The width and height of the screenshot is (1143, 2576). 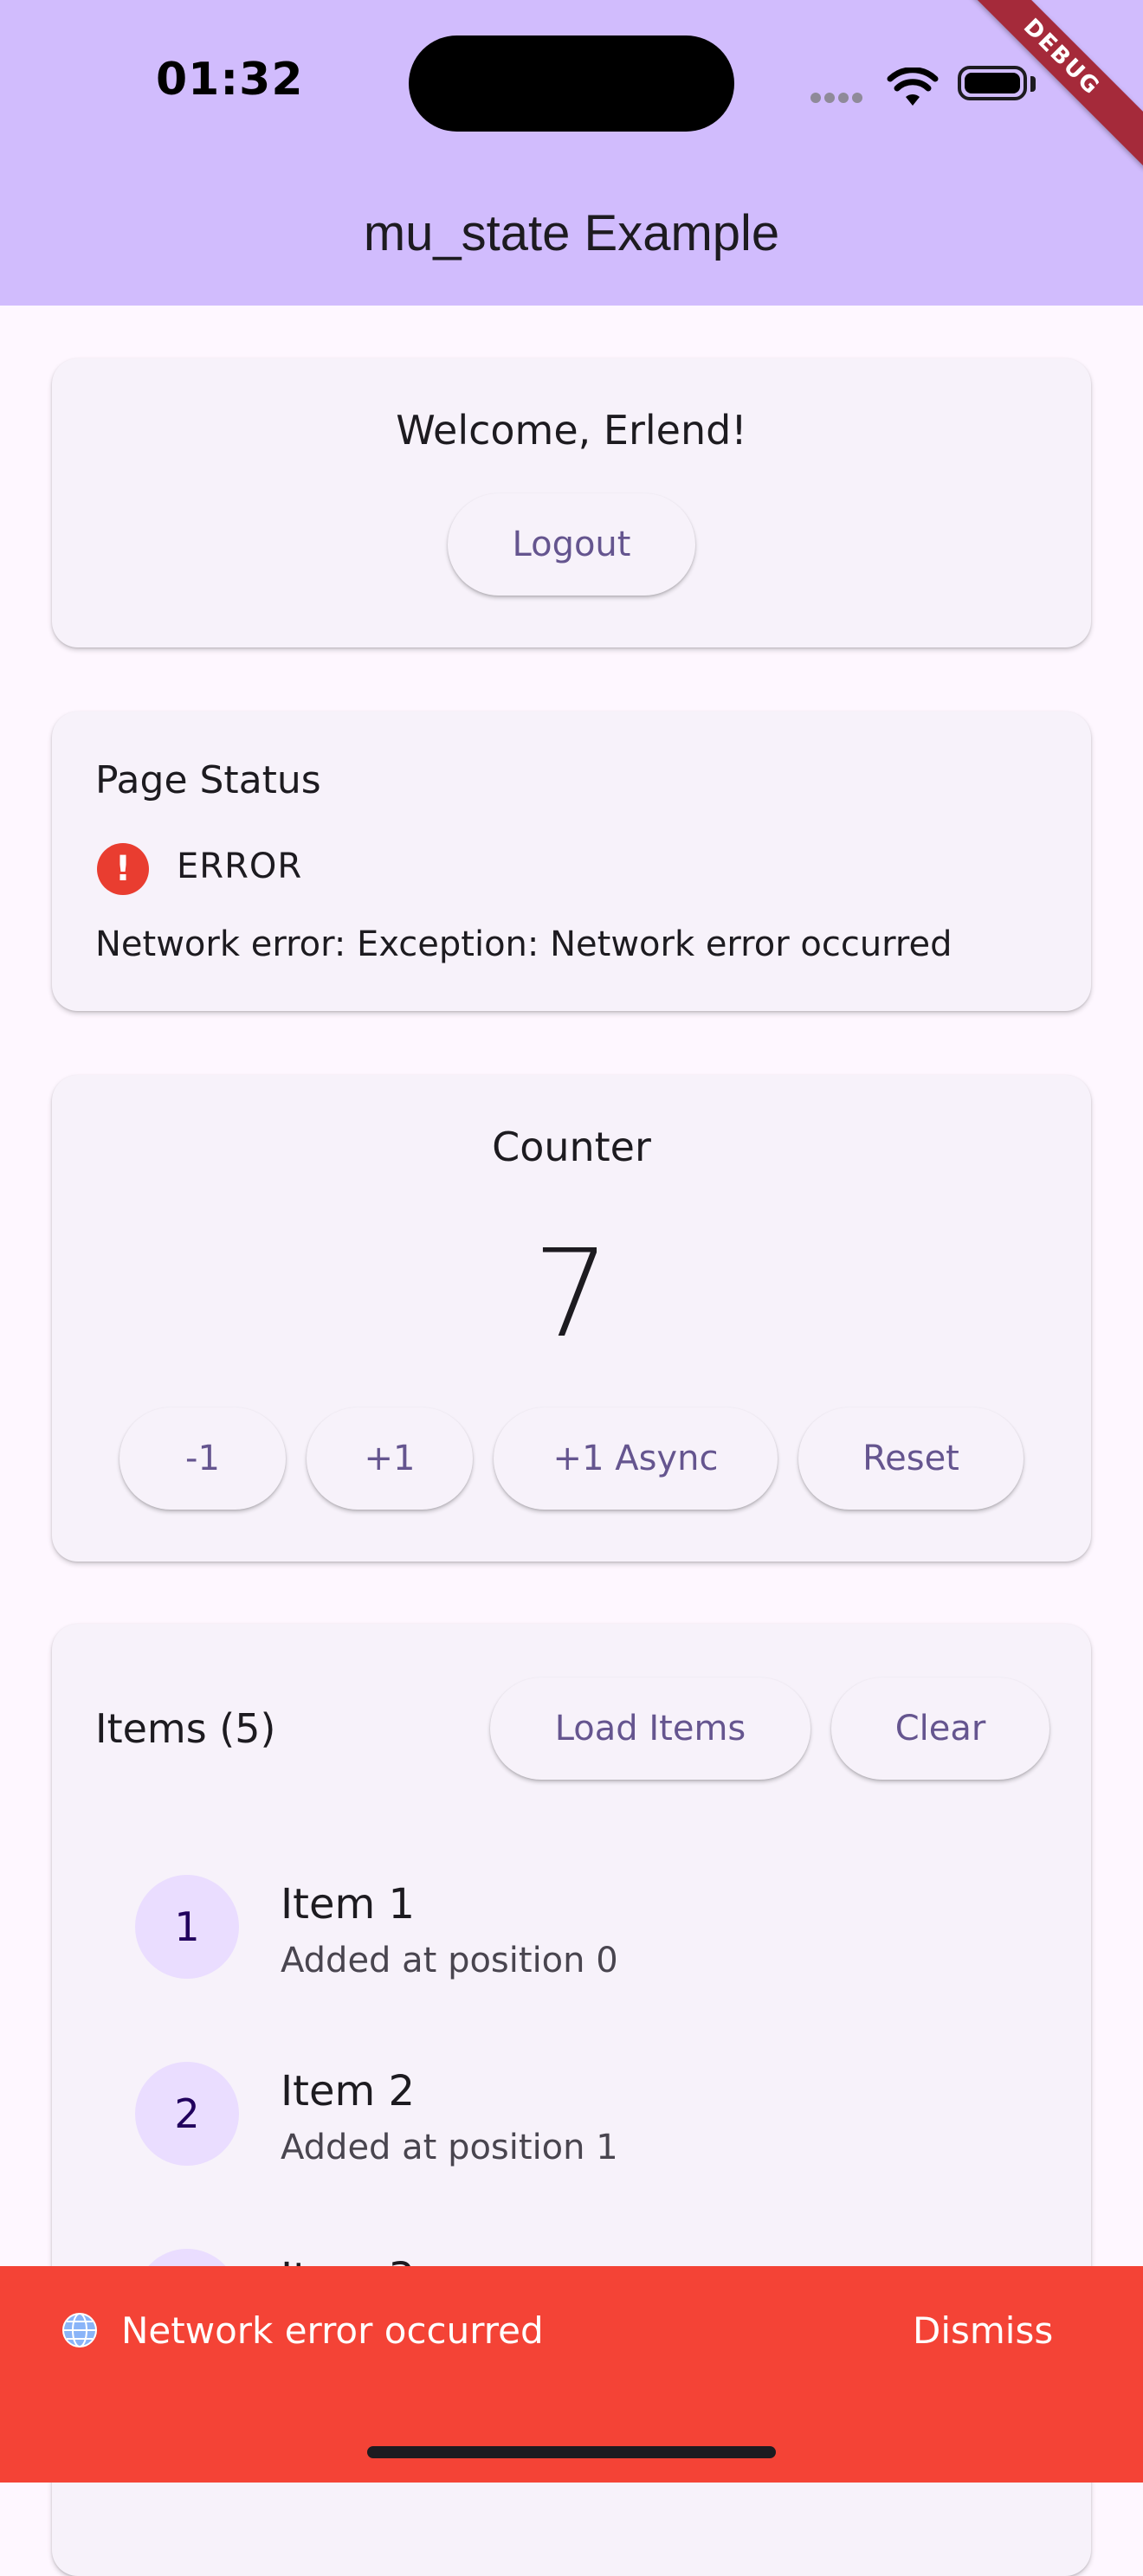 I want to click on reset-button: Reset, so click(x=911, y=1458).